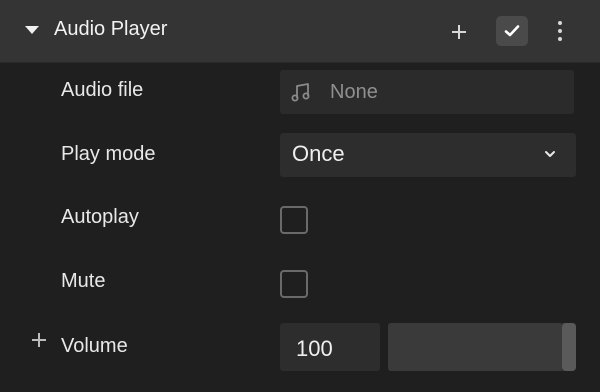 This screenshot has height=392, width=600. What do you see at coordinates (32, 30) in the screenshot?
I see `caret-down-icon` at bounding box center [32, 30].